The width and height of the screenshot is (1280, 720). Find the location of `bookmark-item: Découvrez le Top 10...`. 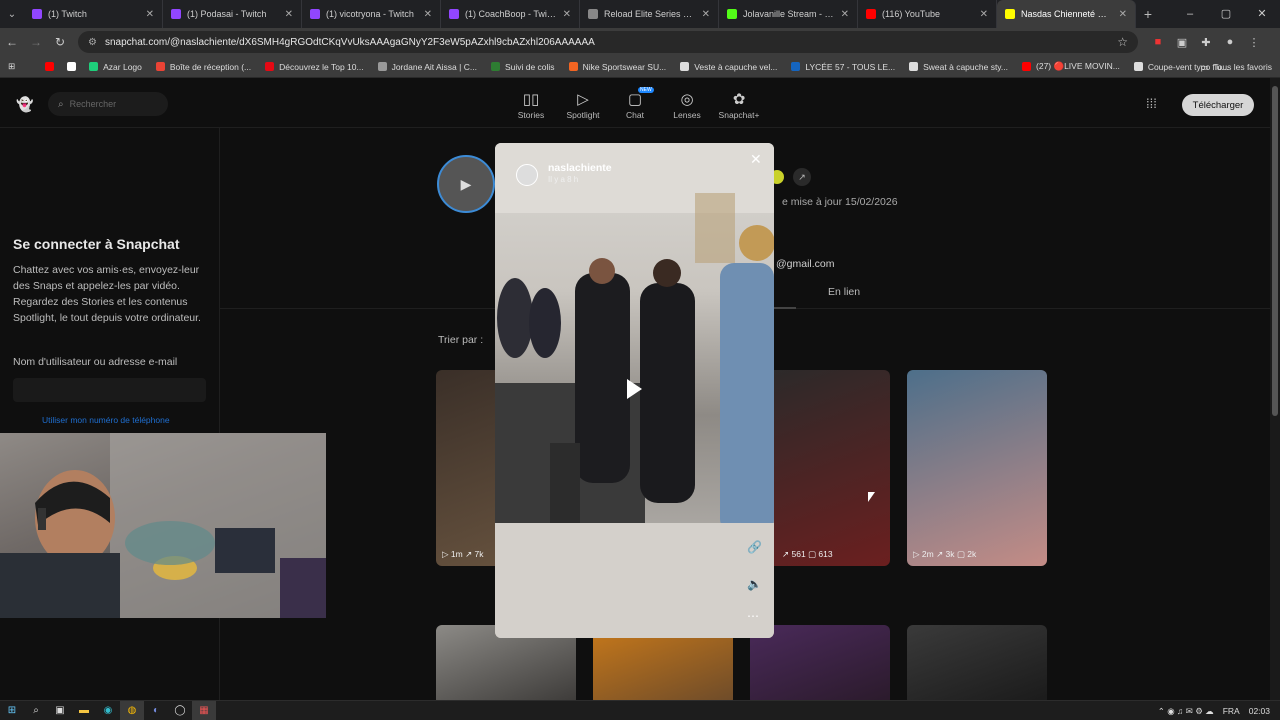

bookmark-item: Découvrez le Top 10... is located at coordinates (314, 66).